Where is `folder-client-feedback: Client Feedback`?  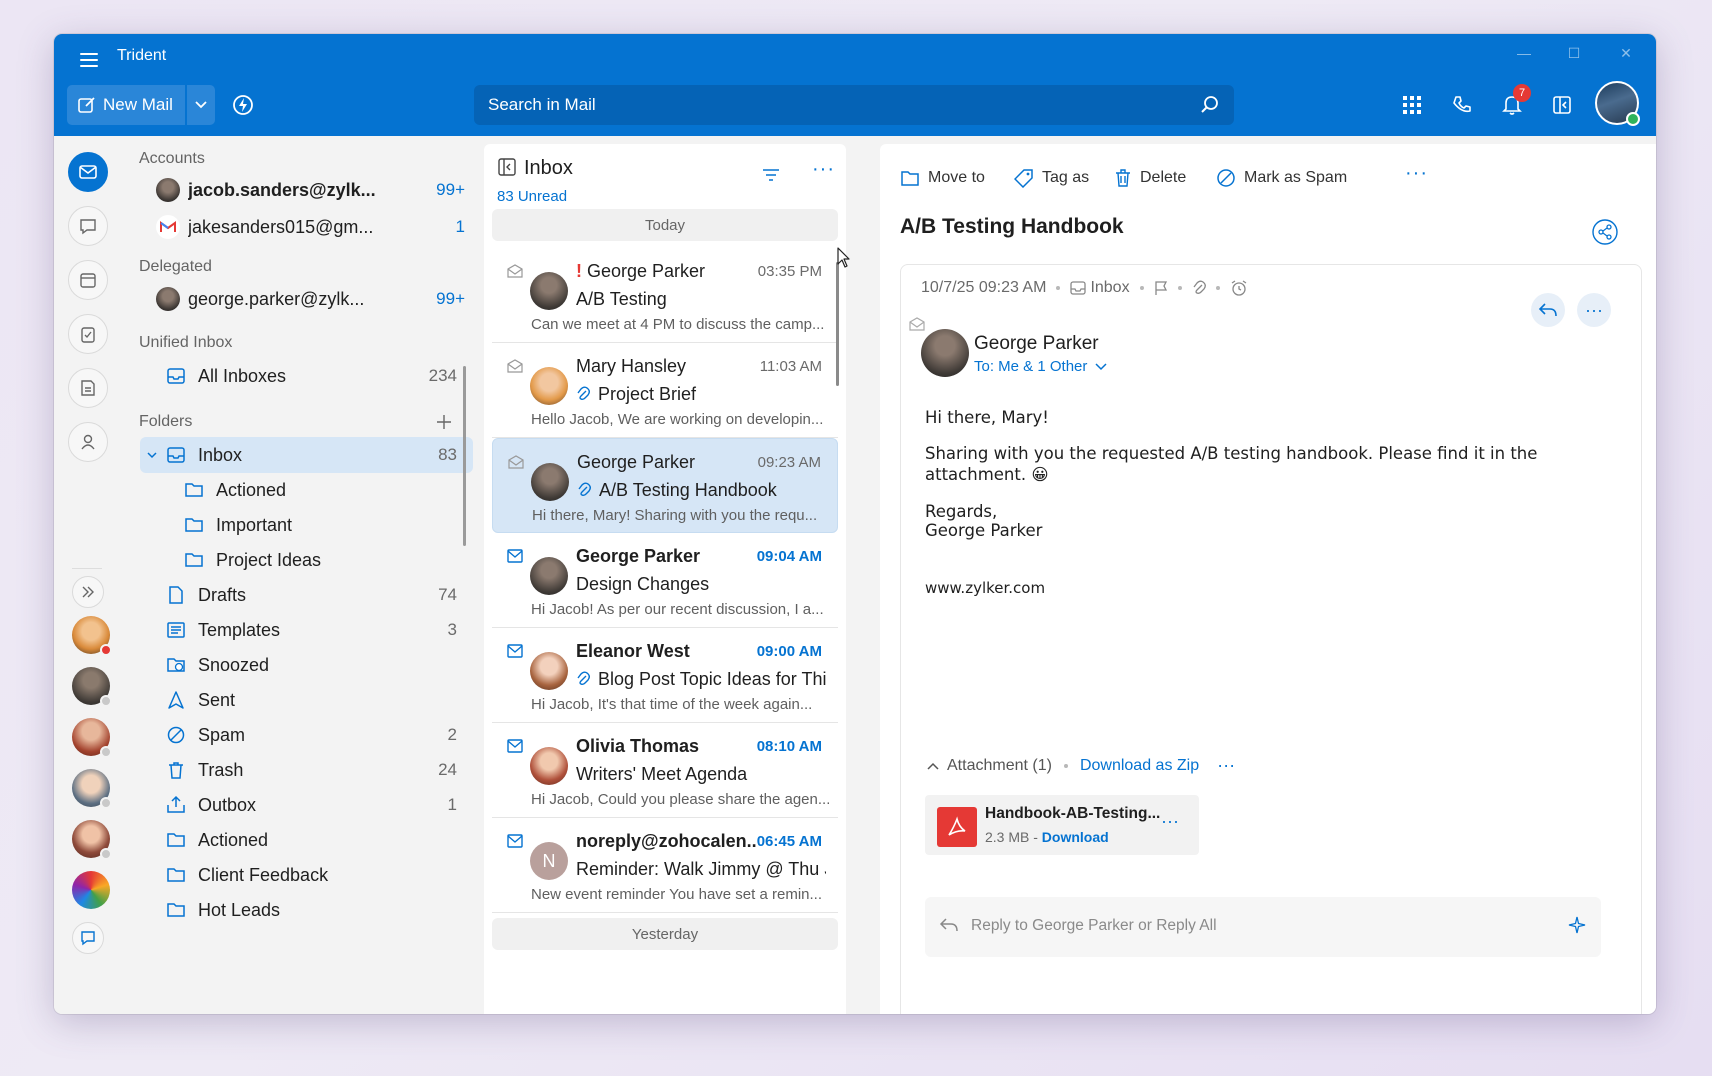
folder-client-feedback: Client Feedback is located at coordinates (306, 875).